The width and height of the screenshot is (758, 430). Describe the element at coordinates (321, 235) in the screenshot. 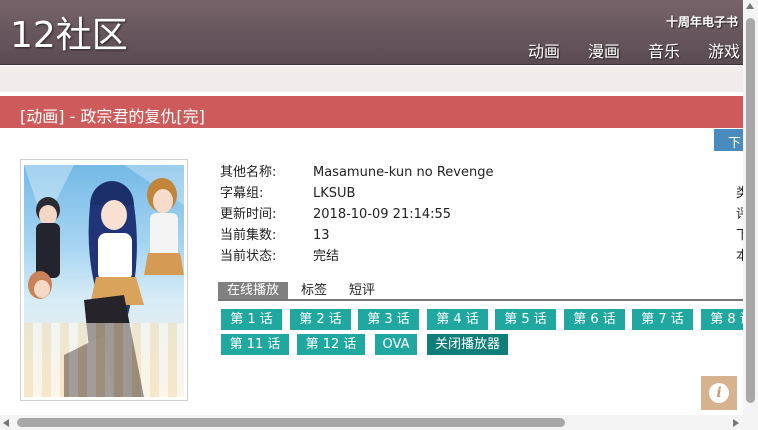

I see `info-value: 13` at that location.